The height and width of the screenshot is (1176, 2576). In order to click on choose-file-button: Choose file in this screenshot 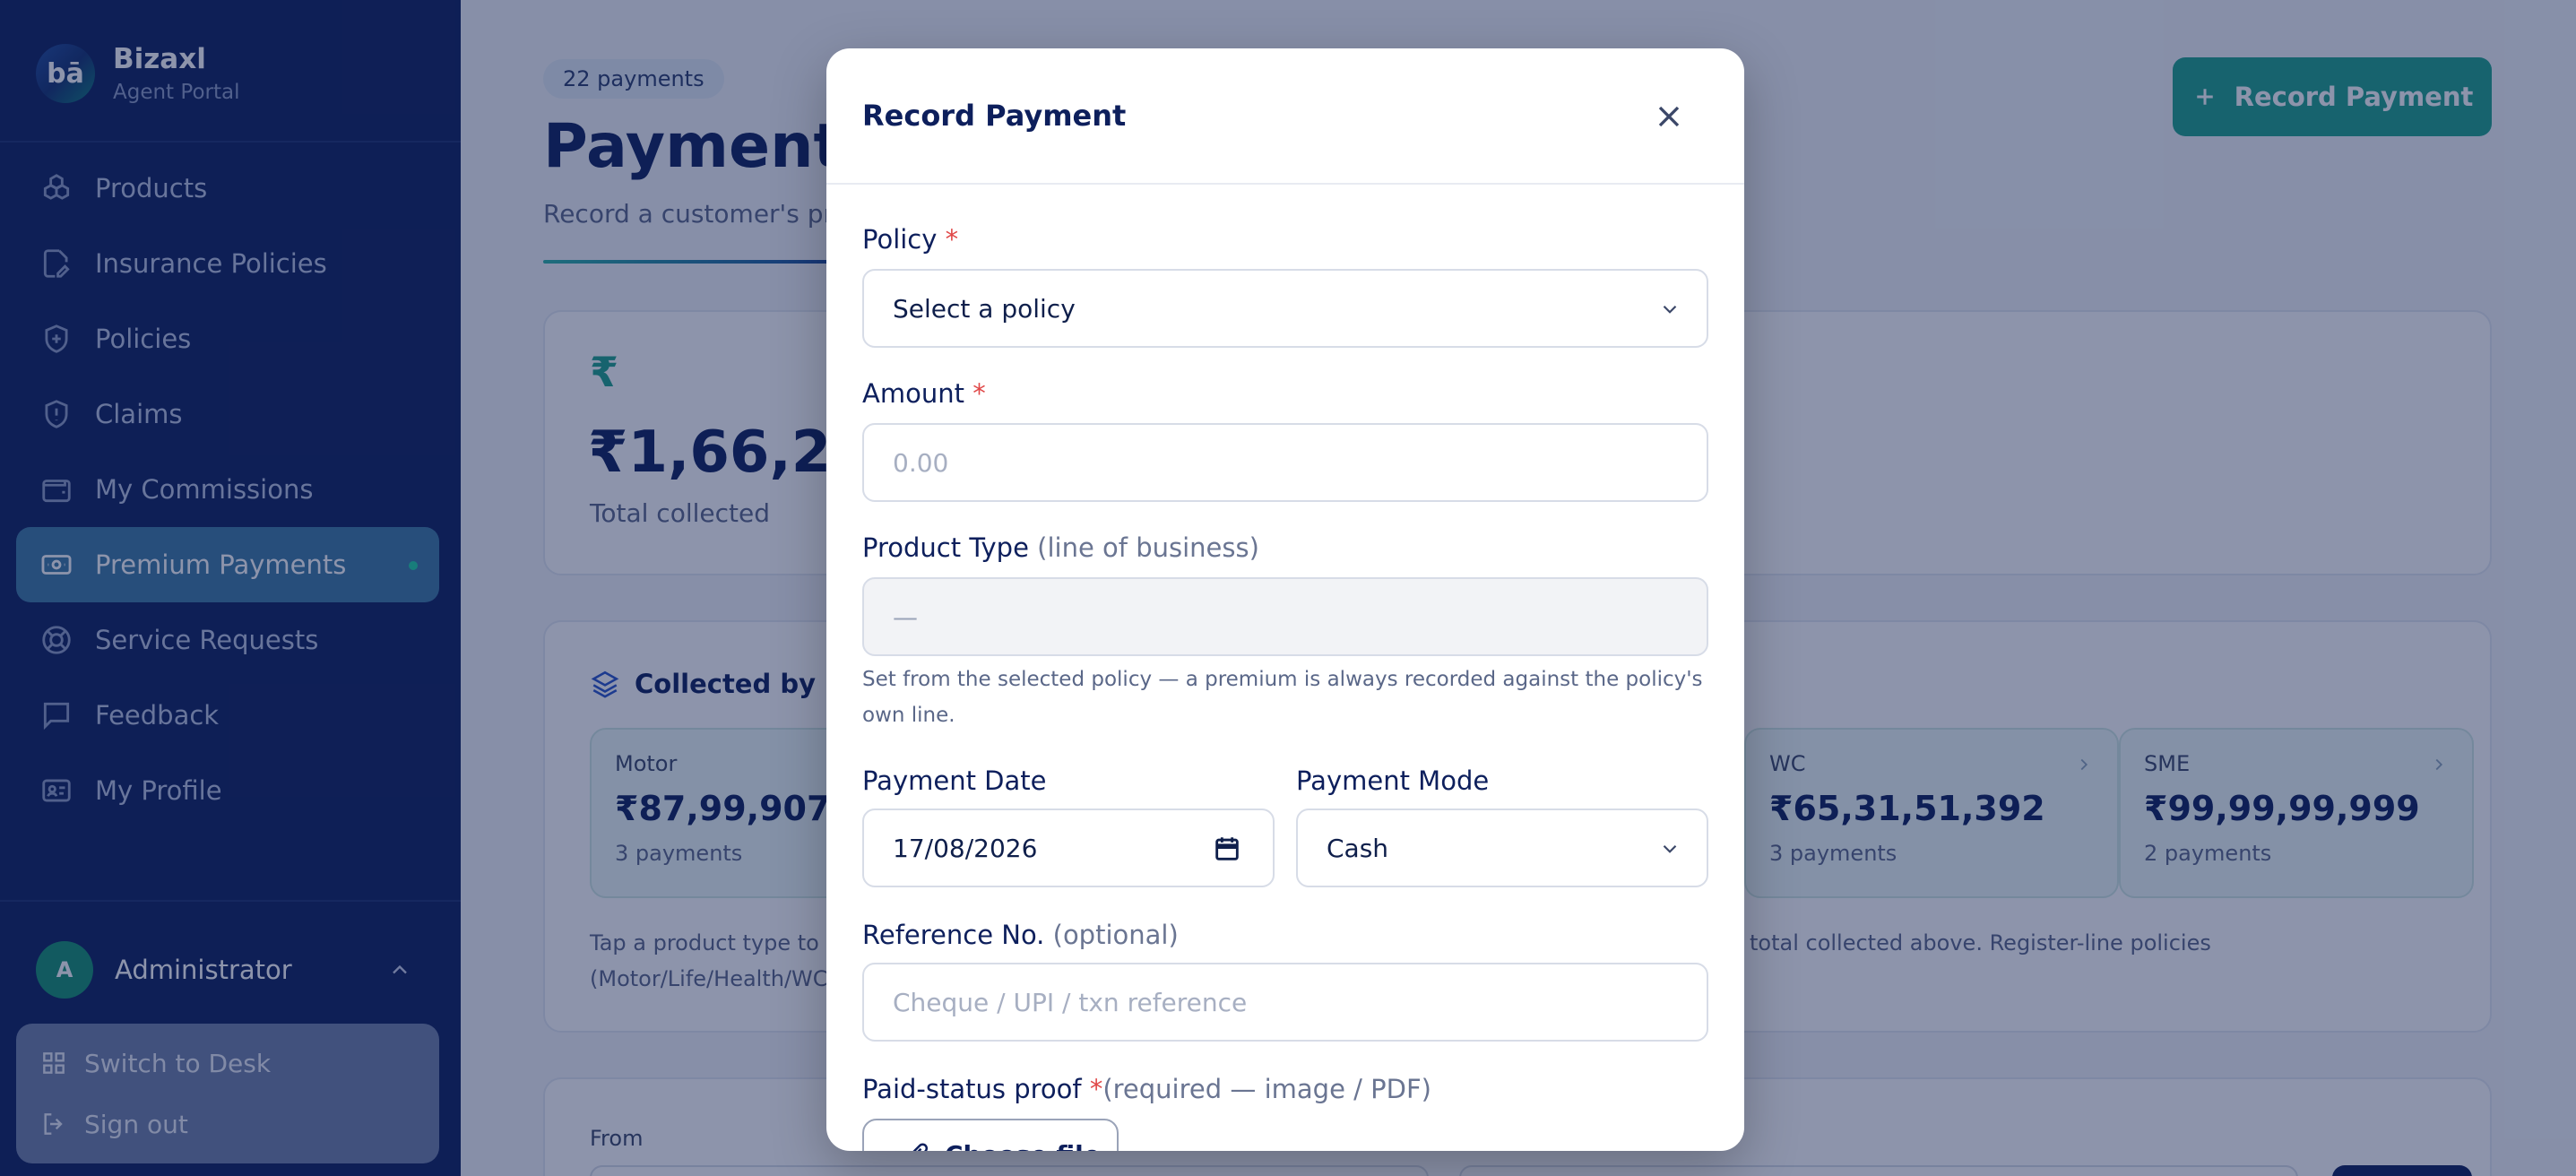, I will do `click(990, 1135)`.